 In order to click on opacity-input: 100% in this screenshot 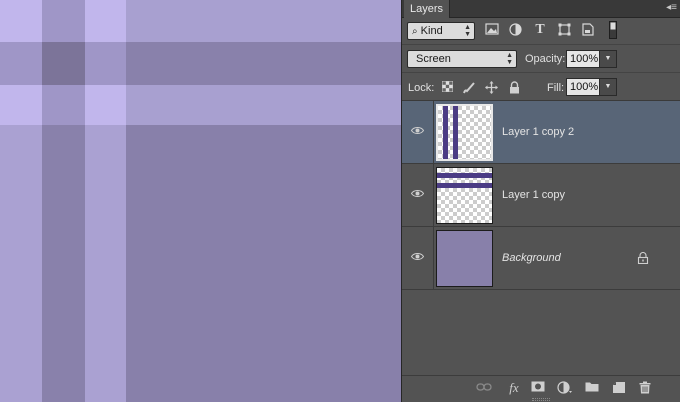, I will do `click(583, 59)`.